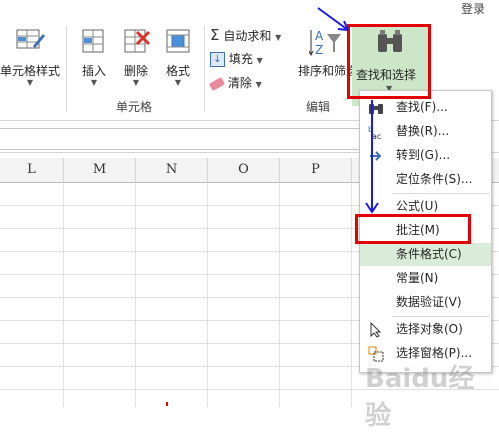  I want to click on watermark: Baidu经验, so click(420, 397).